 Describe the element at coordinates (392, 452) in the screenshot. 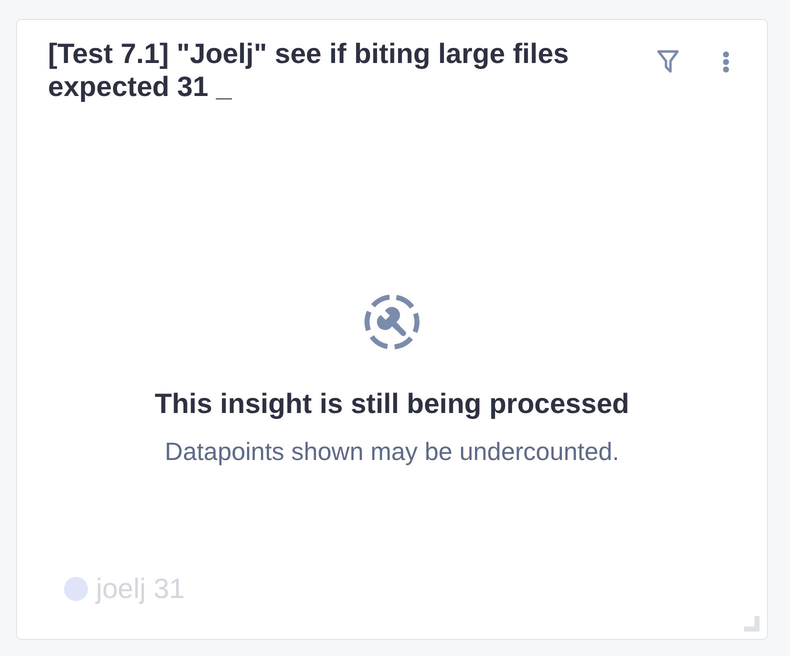

I see `processing-message: Datapoints shown may be undercounted.` at that location.